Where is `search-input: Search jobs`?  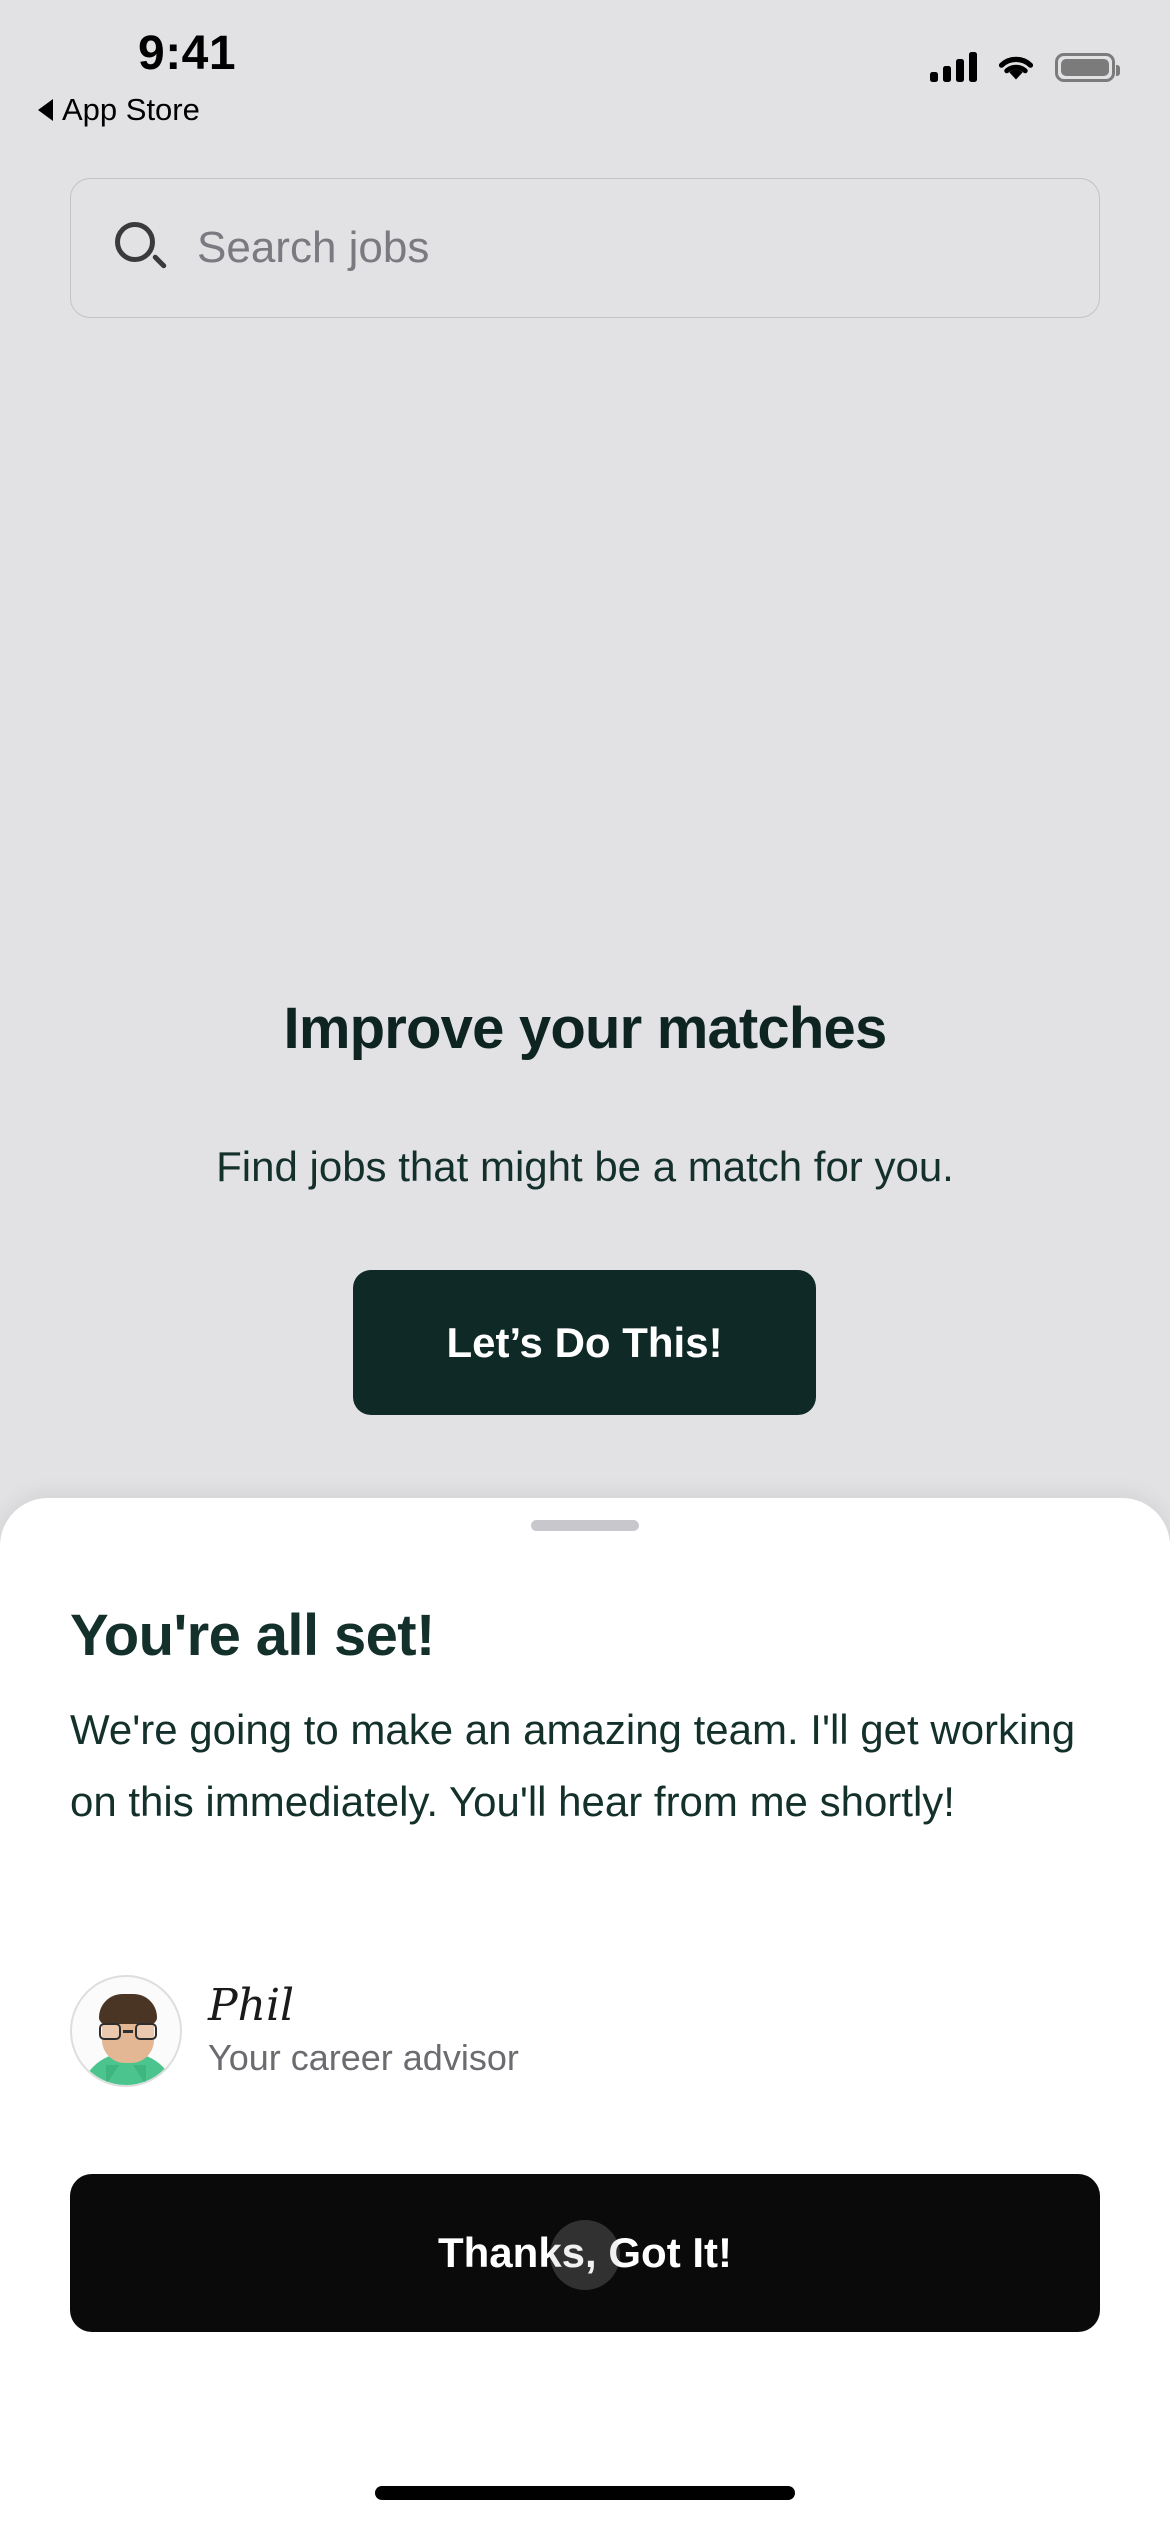 search-input: Search jobs is located at coordinates (585, 248).